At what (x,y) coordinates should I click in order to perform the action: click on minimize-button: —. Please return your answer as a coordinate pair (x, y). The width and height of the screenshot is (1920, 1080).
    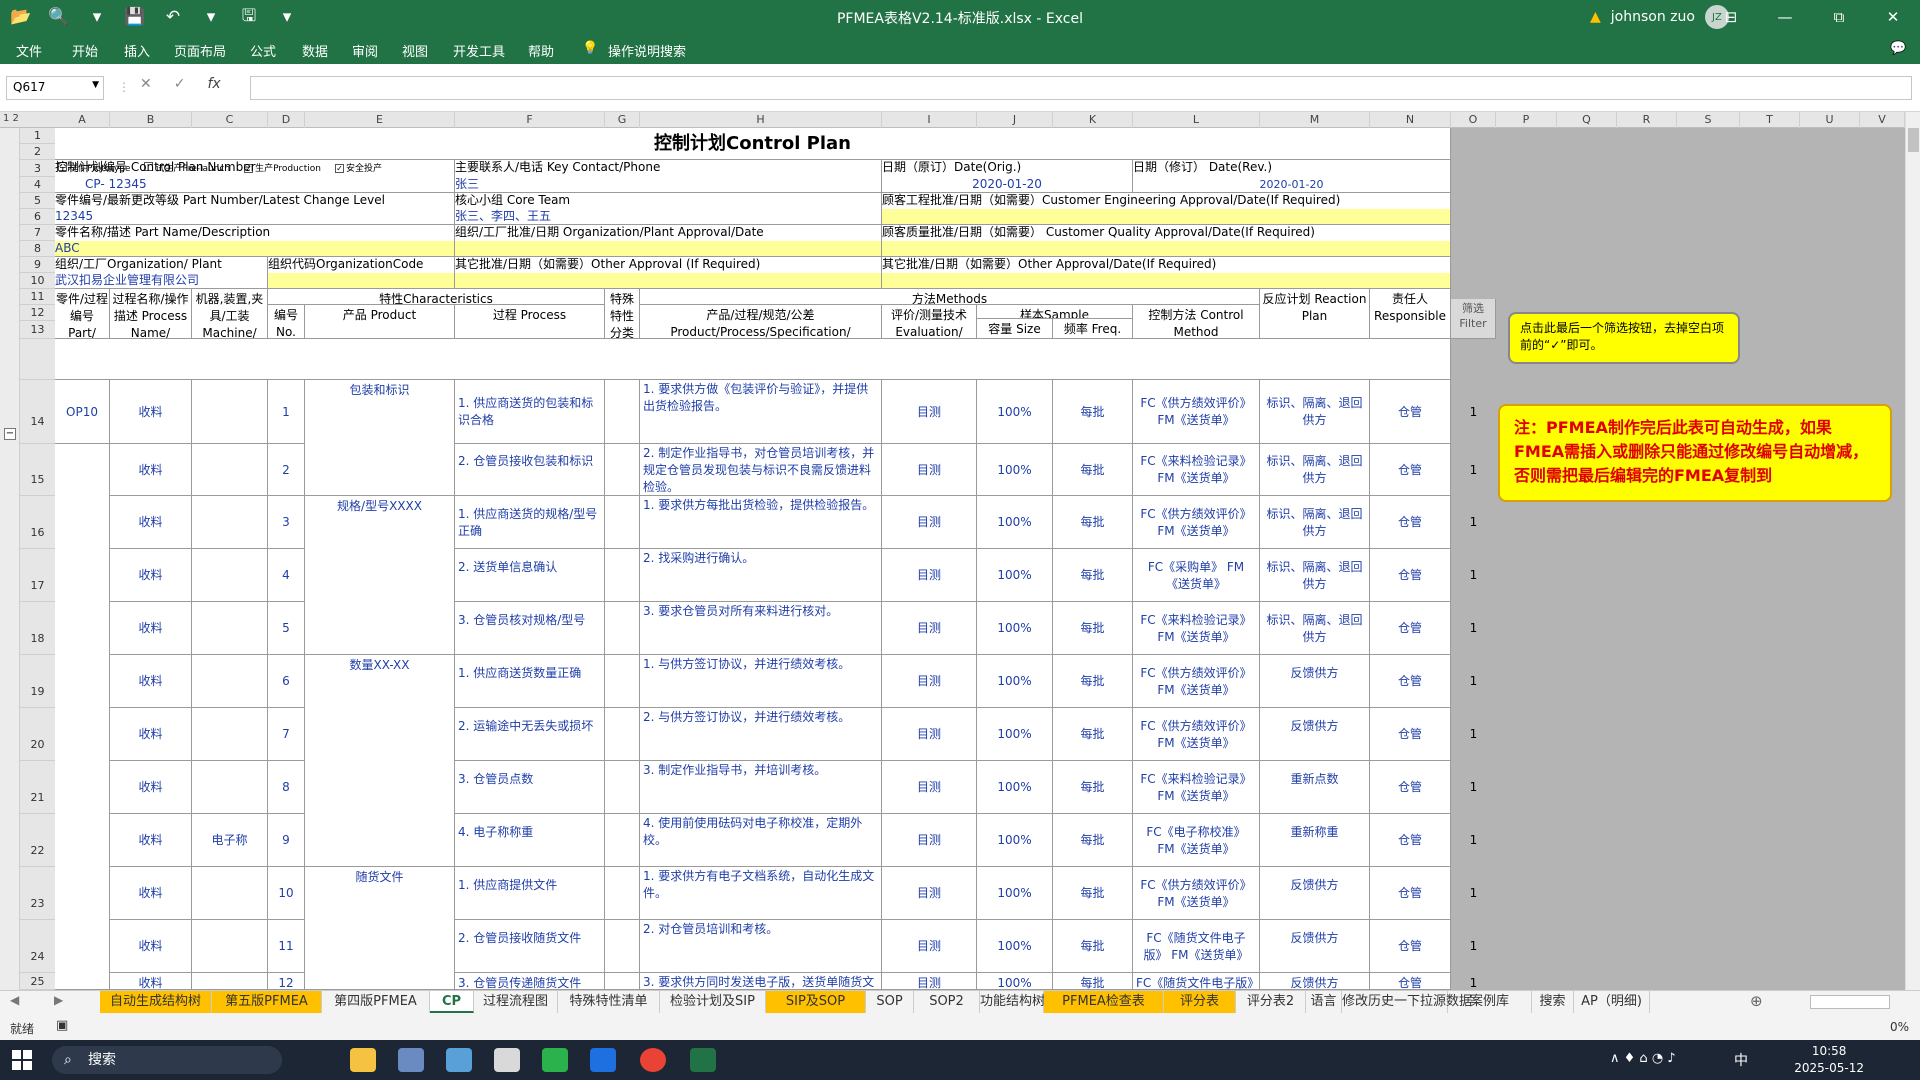
    Looking at the image, I should click on (1785, 17).